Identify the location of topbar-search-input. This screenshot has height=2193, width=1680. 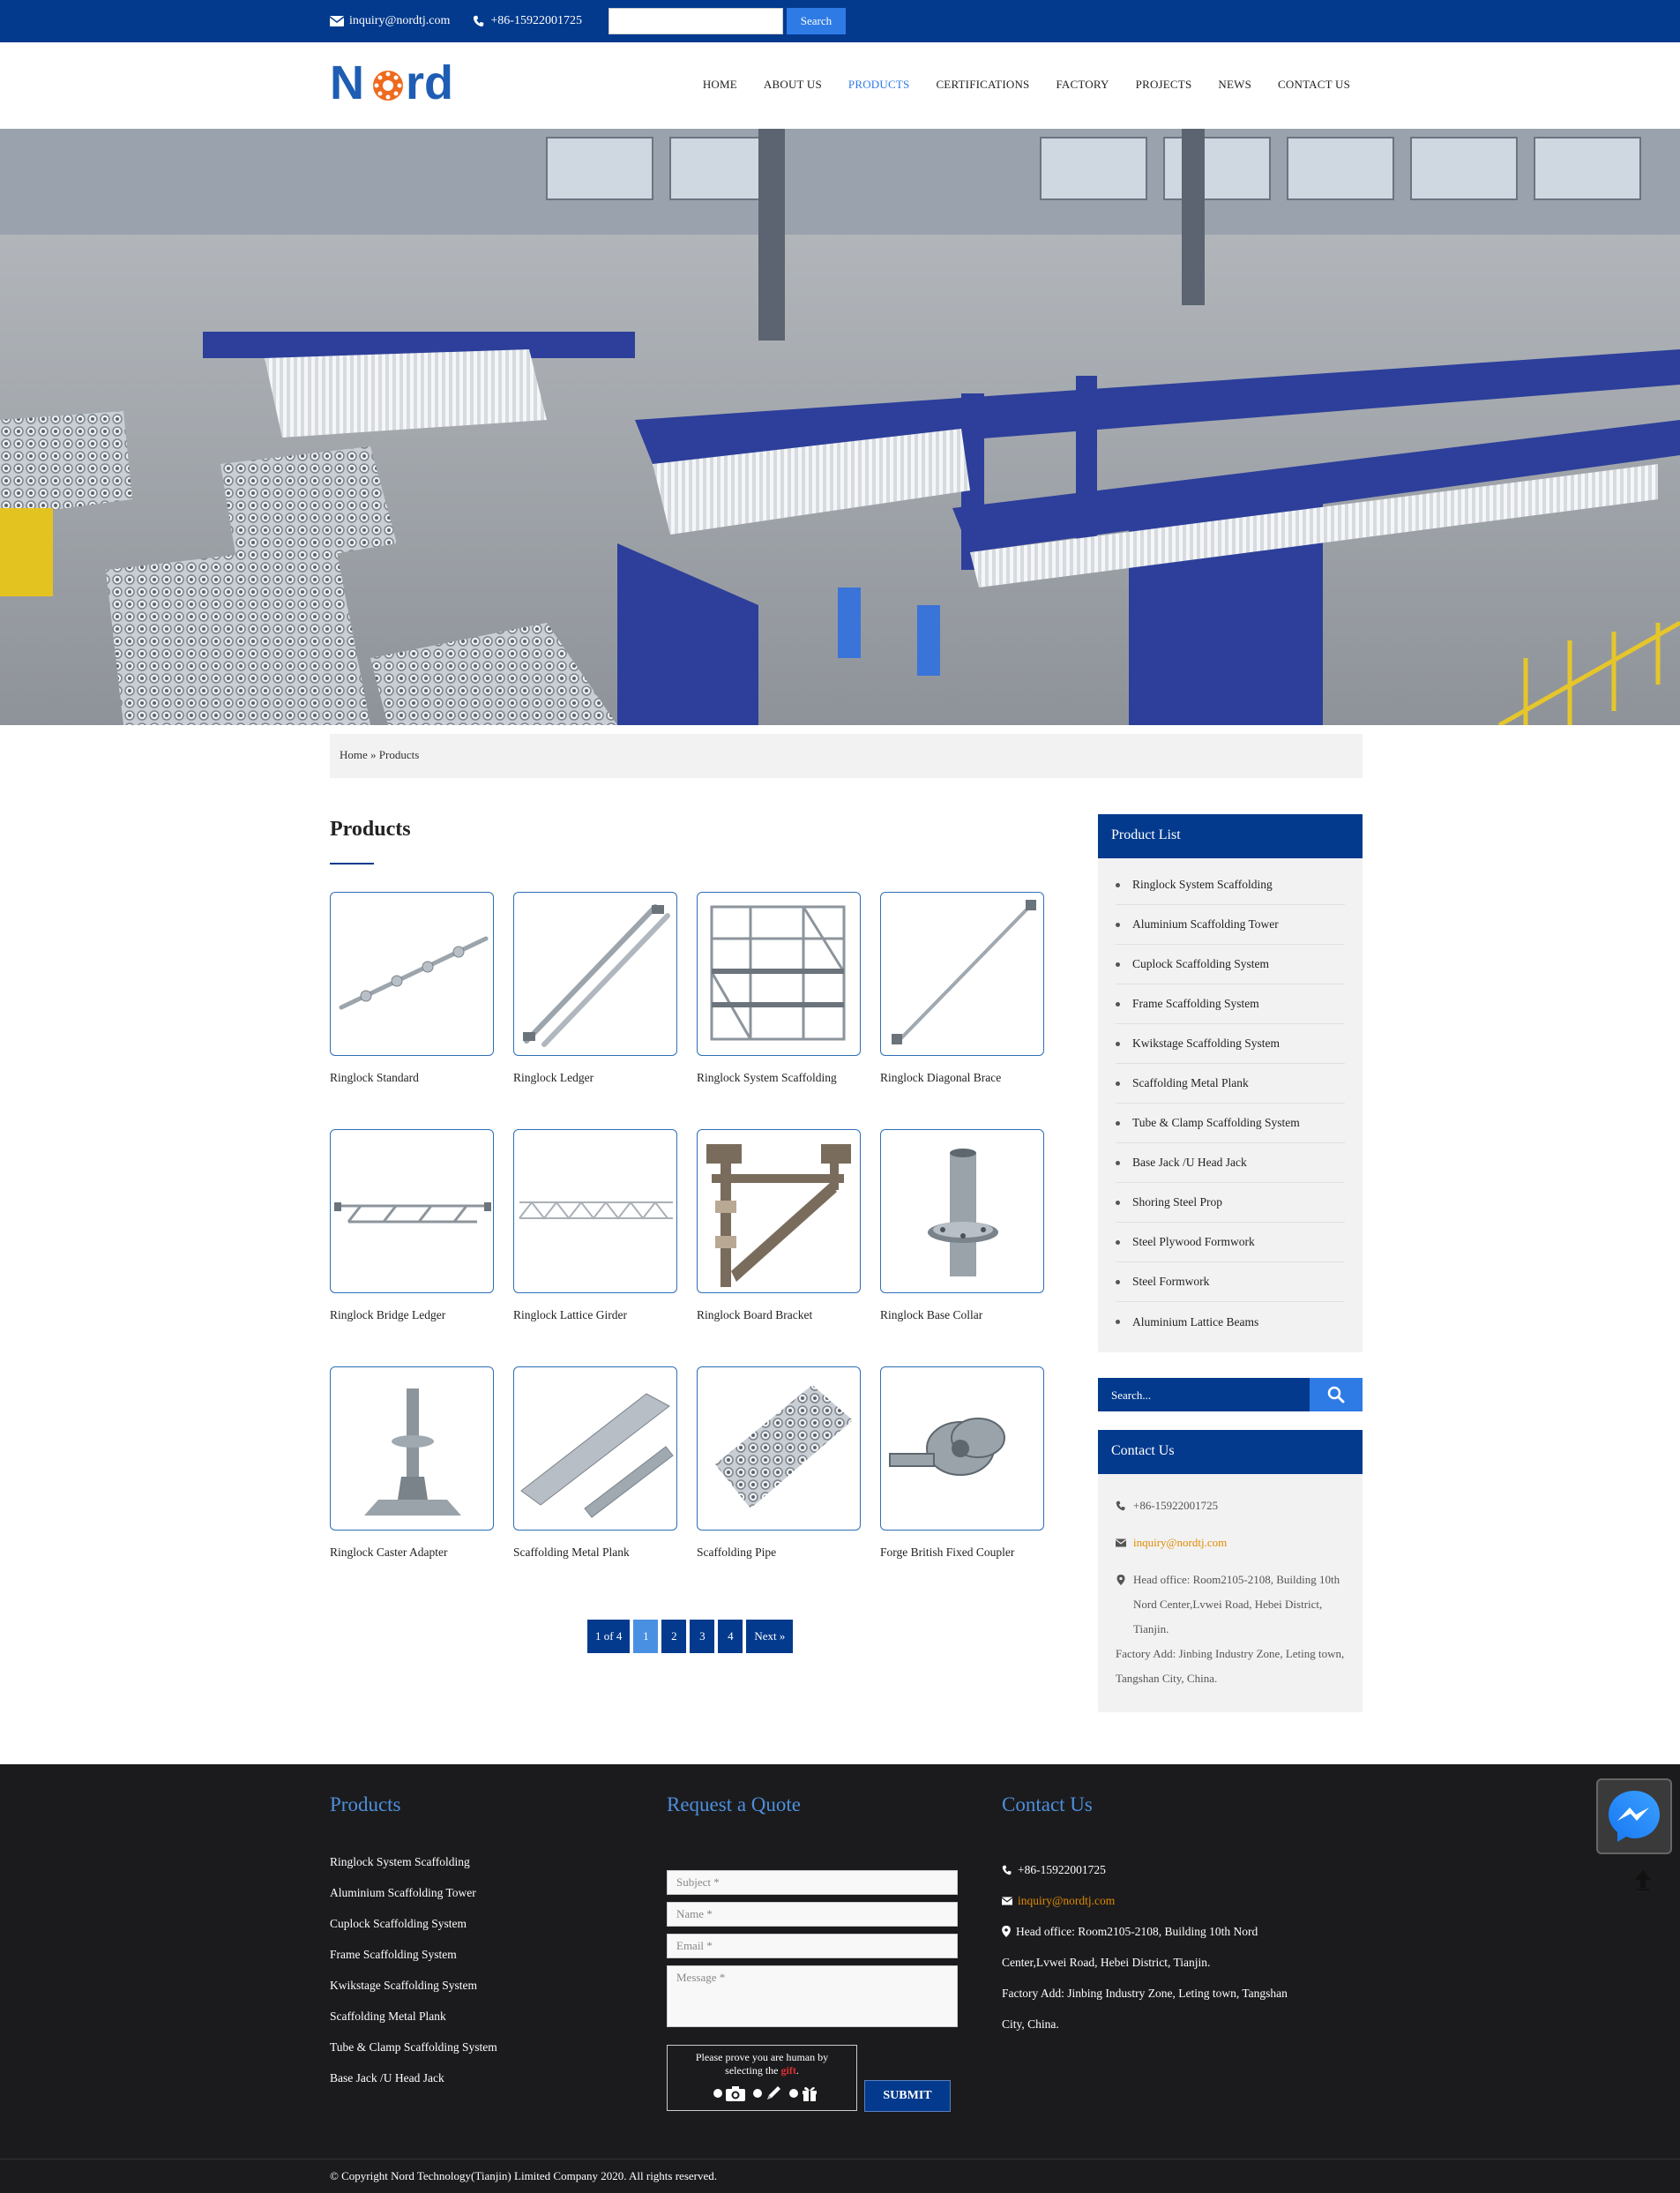
(695, 21).